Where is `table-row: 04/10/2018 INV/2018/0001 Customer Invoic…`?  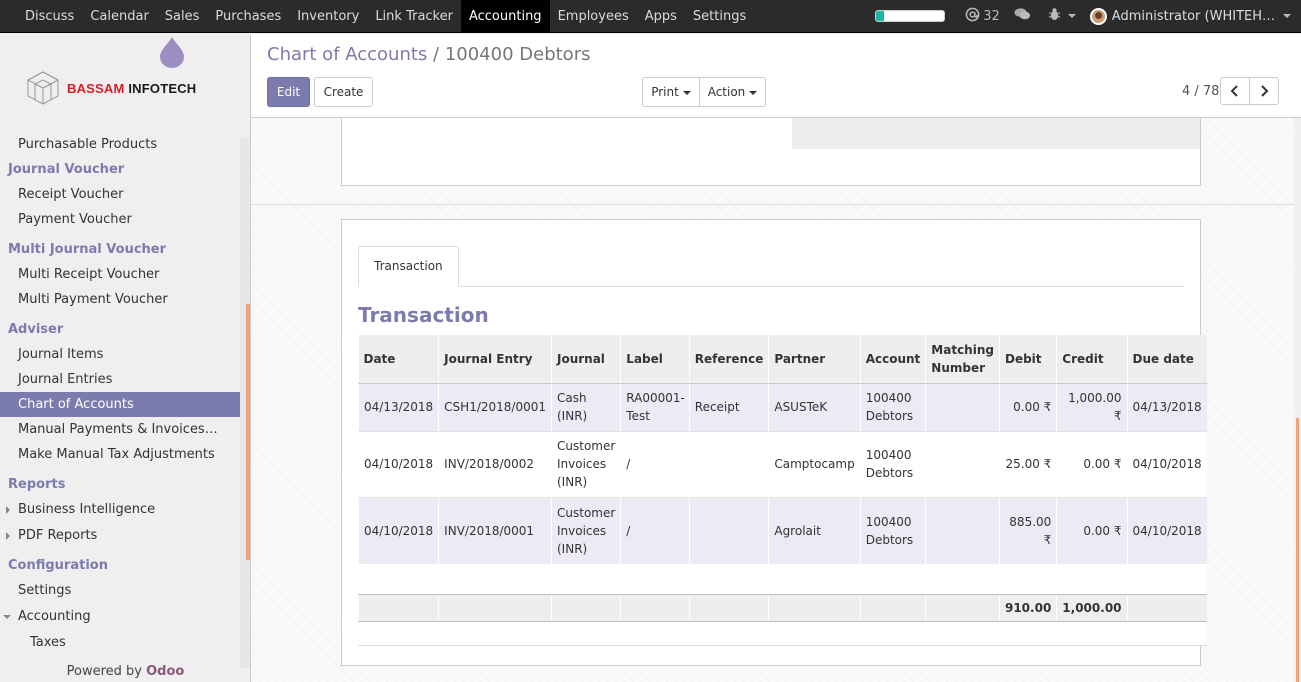 table-row: 04/10/2018 INV/2018/0001 Customer Invoic… is located at coordinates (782, 530).